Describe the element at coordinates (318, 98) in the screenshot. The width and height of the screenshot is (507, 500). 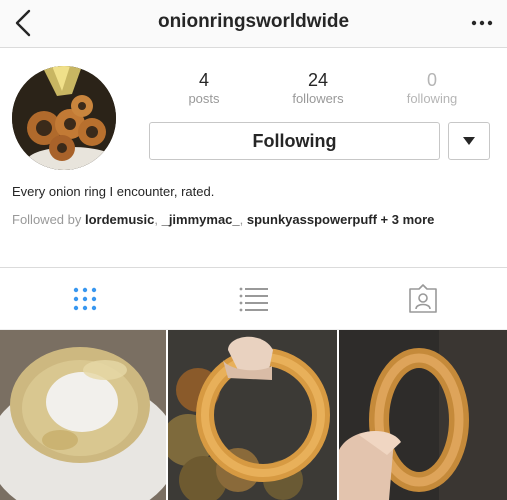
I see `followers-label: followers` at that location.